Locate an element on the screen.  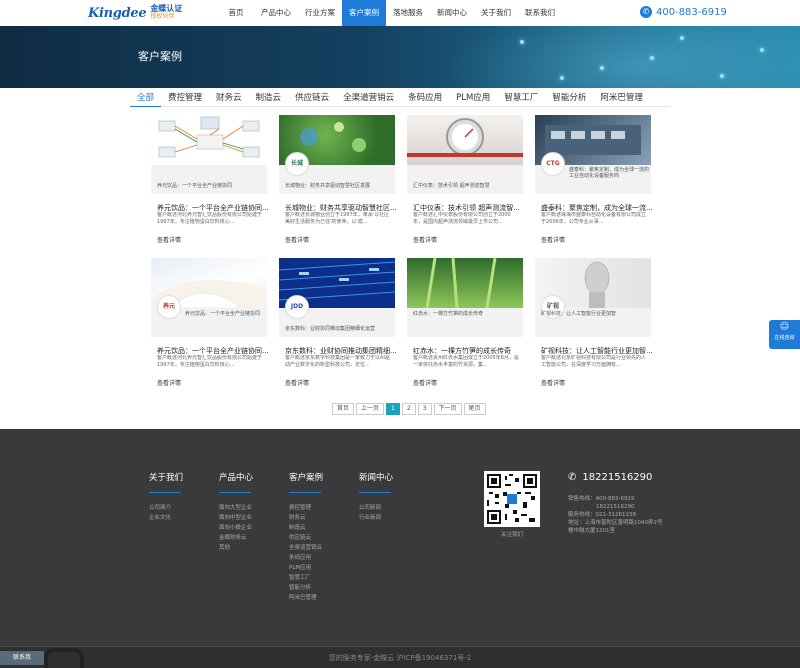
footer-link: 财务云 is located at coordinates (306, 518).